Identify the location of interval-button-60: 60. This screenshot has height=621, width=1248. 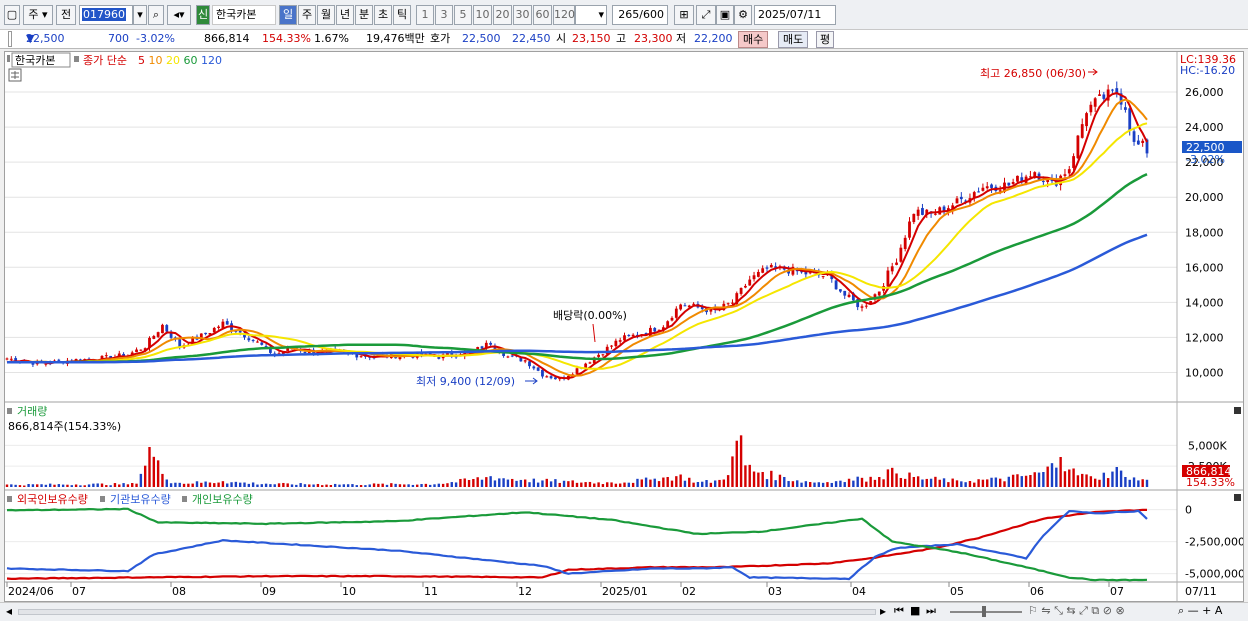
(542, 15).